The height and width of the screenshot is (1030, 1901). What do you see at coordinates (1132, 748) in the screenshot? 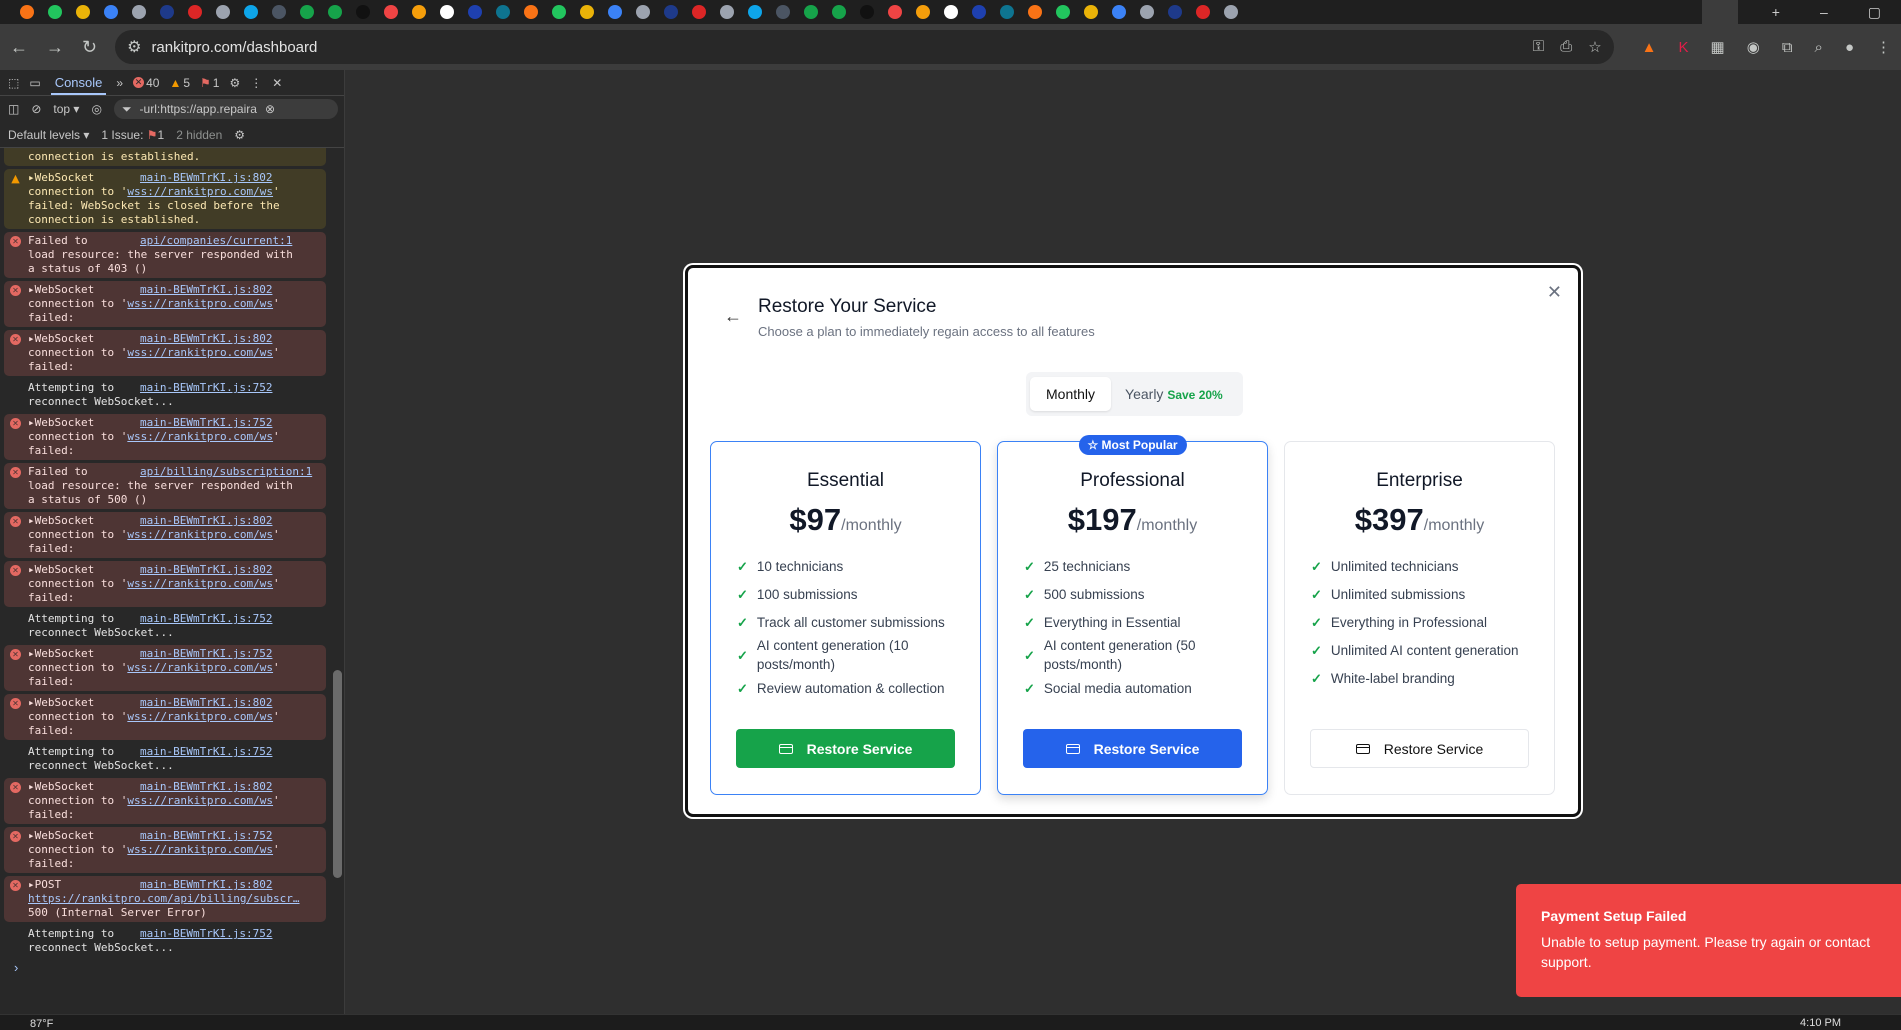
I see `restore-service-button: Restore Service` at bounding box center [1132, 748].